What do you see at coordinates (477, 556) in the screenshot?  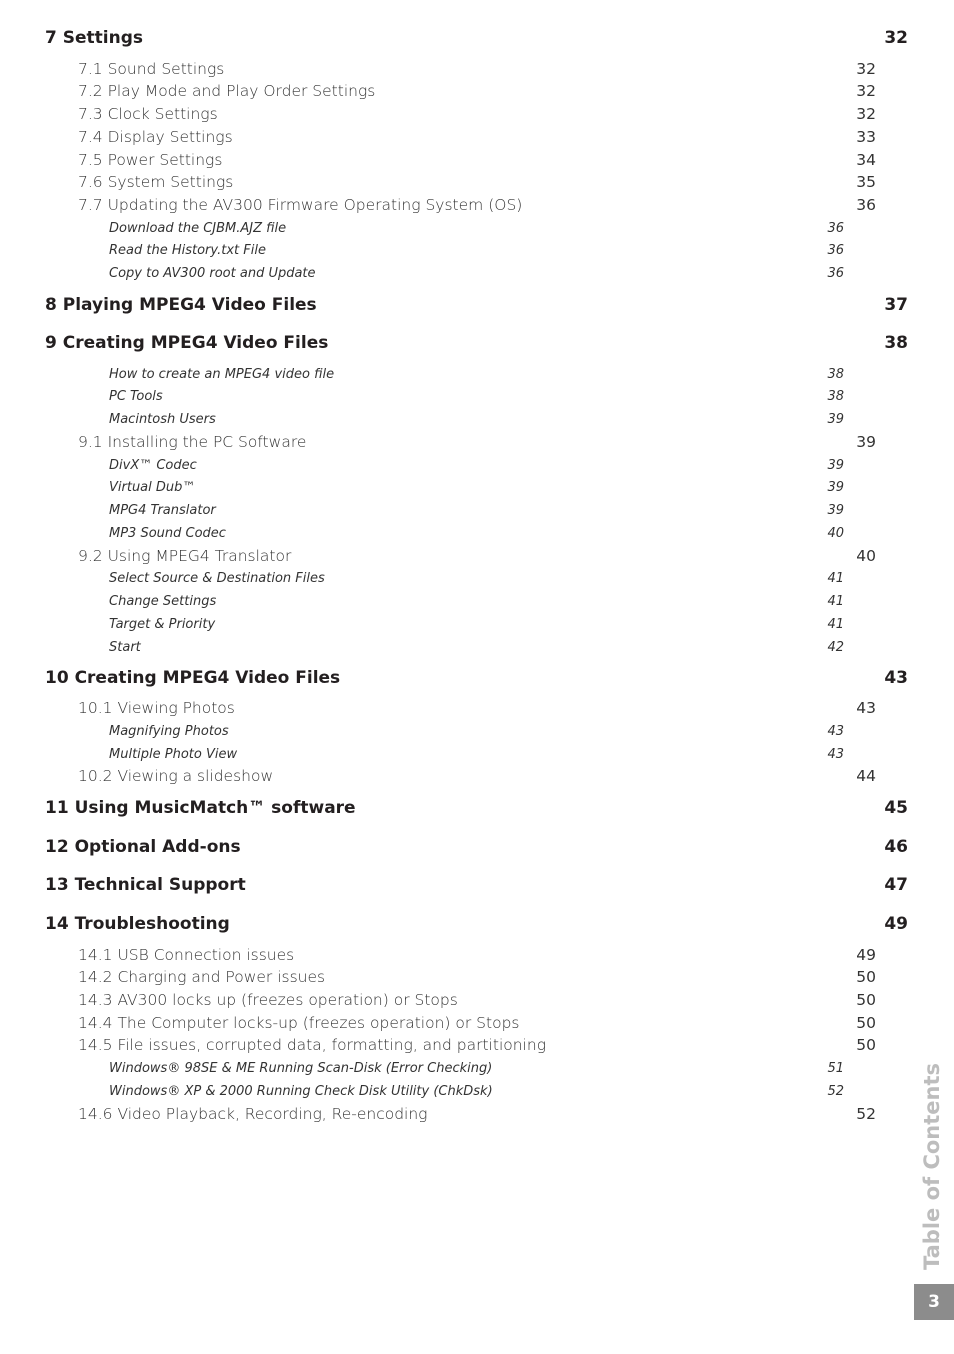 I see `toc-entry: 9.2 Using MPEG4 Translator 40` at bounding box center [477, 556].